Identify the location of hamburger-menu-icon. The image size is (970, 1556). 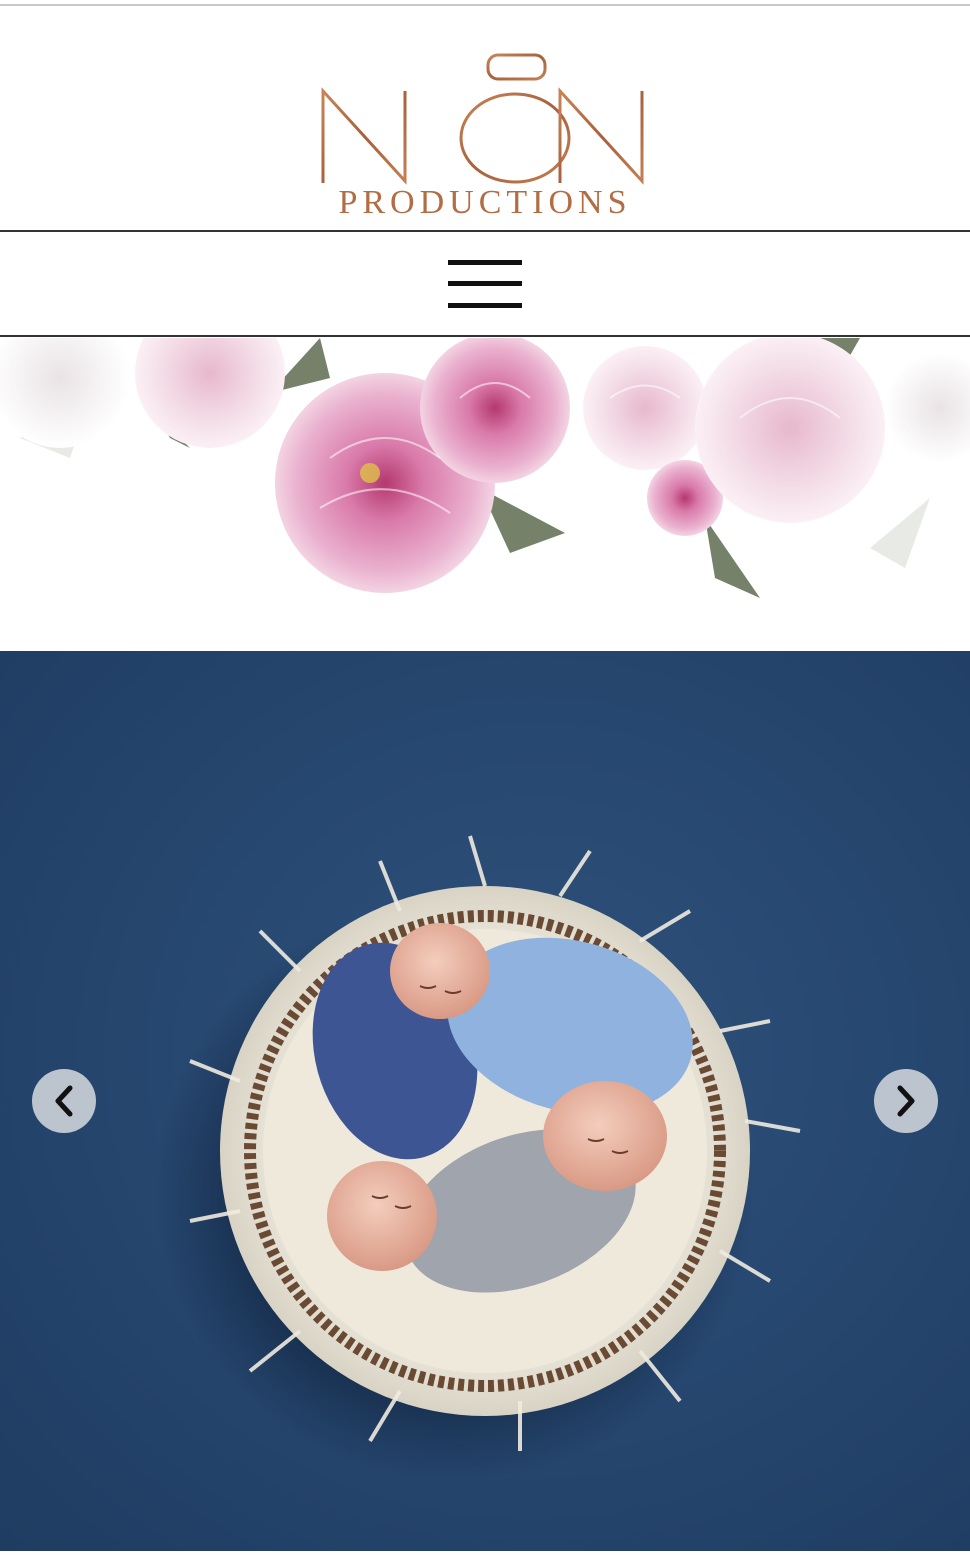
(485, 283).